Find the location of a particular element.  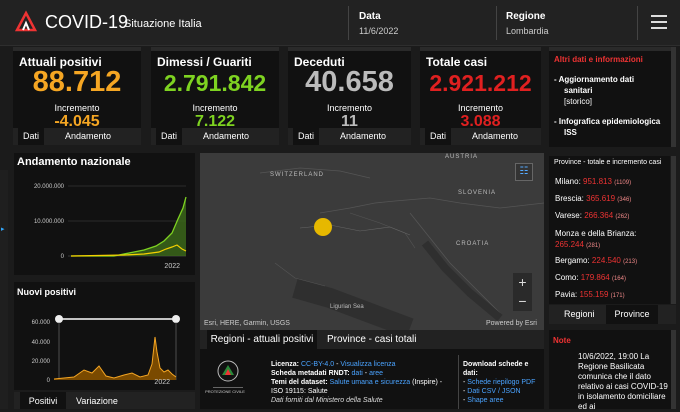

tab-variazione: Variazione is located at coordinates (97, 401).